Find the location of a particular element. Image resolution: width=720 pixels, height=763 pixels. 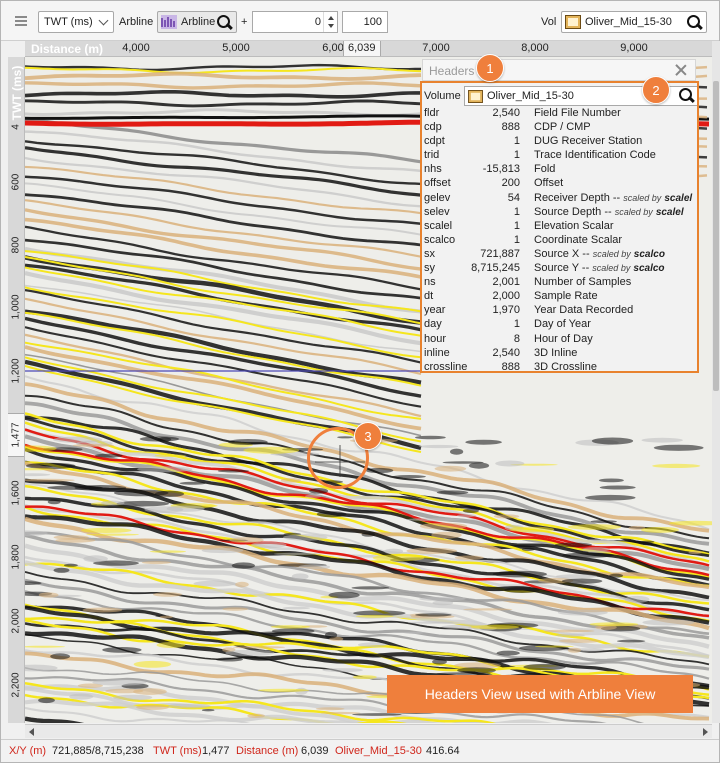

header-description: Trace Identification Code is located at coordinates (595, 155).